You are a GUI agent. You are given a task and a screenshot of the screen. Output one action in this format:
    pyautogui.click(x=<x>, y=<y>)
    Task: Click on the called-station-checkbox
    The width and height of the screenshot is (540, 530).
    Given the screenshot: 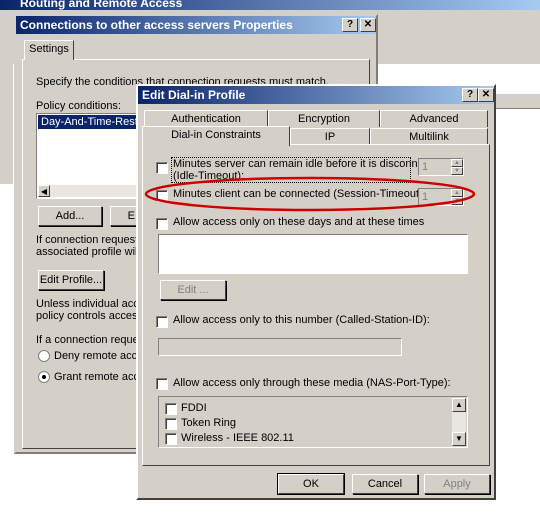 What is the action you would take?
    pyautogui.click(x=162, y=322)
    